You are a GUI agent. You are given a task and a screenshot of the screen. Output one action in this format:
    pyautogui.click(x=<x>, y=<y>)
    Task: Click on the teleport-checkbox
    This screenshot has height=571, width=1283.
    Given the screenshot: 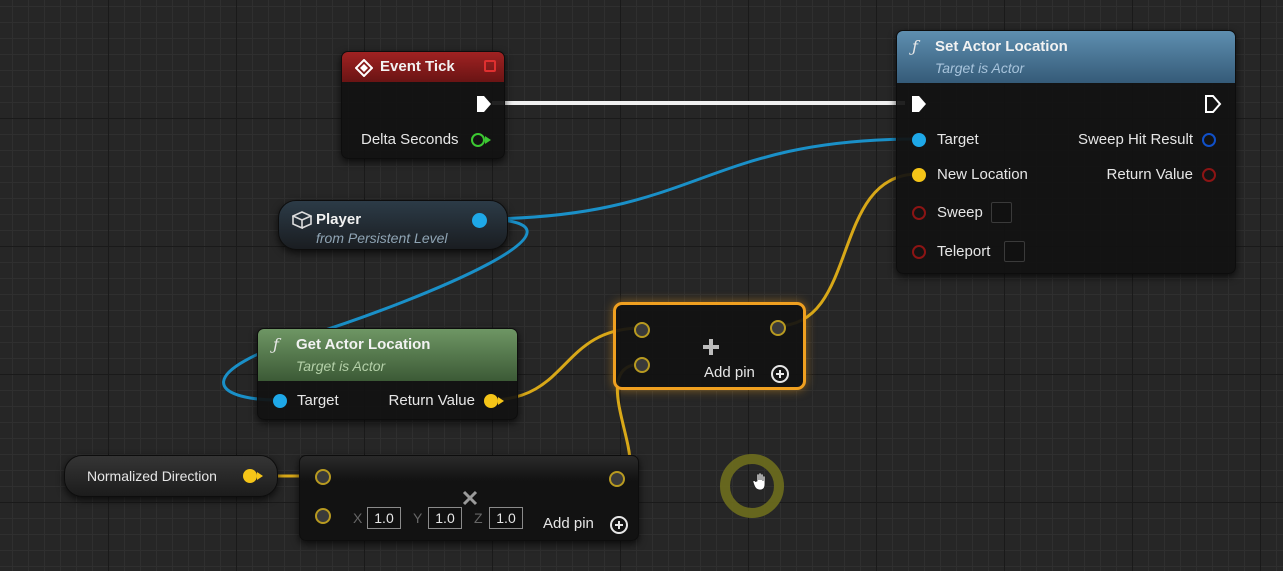 What is the action you would take?
    pyautogui.click(x=1014, y=251)
    